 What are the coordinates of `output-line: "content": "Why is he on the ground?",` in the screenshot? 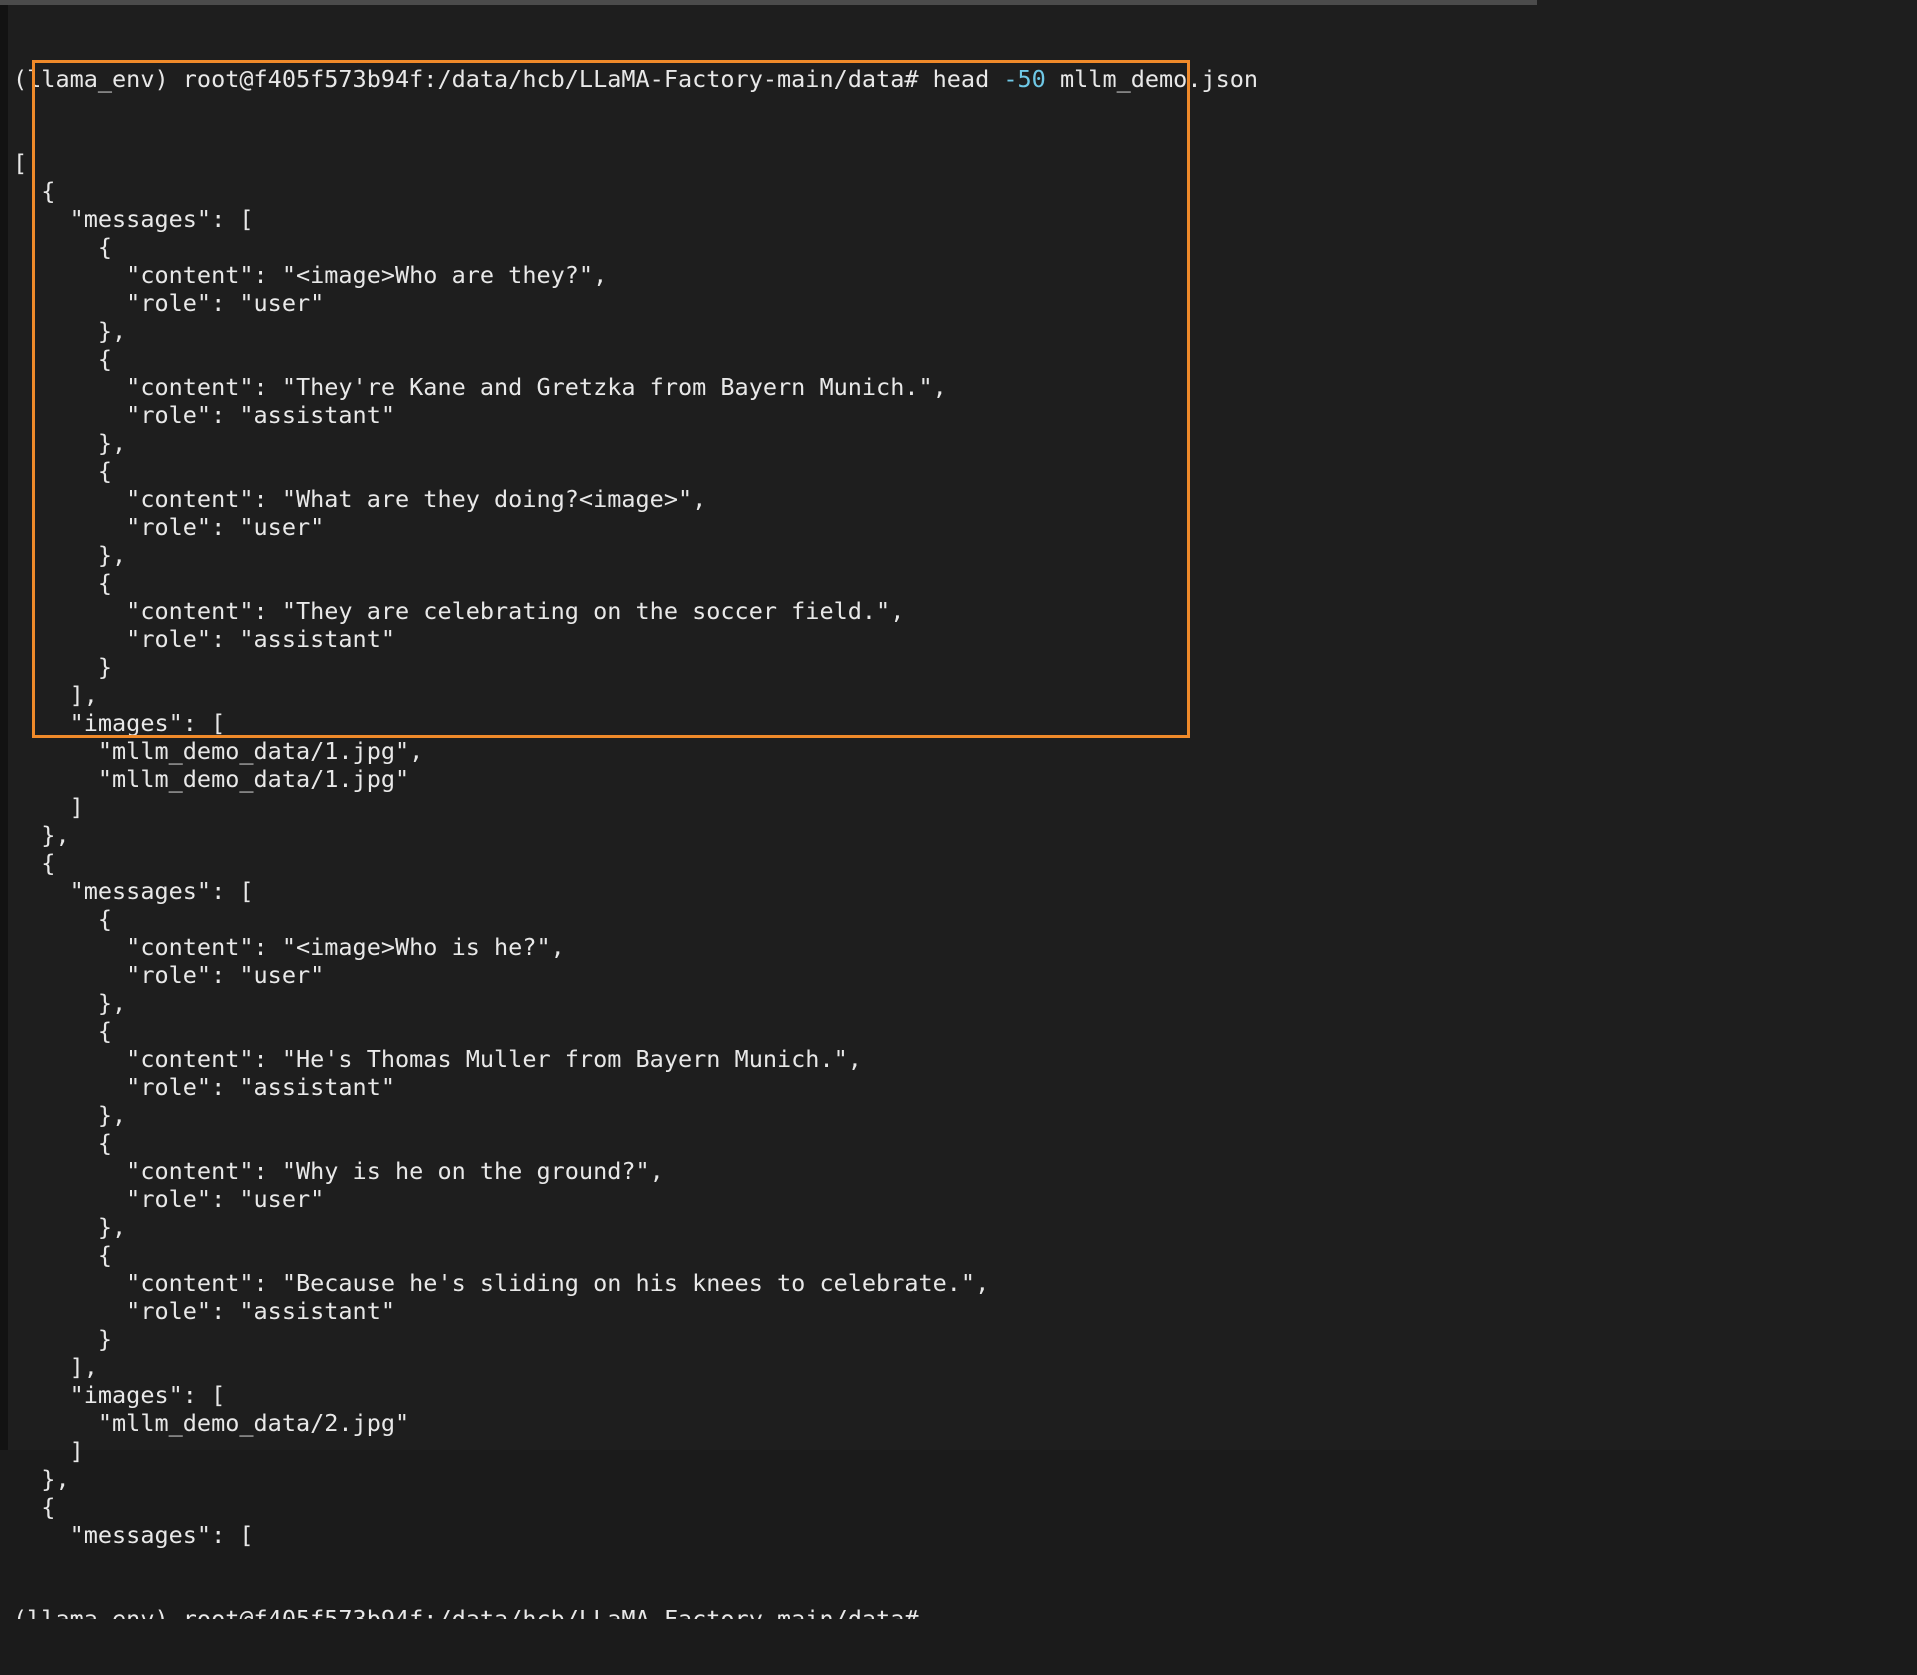 It's located at (338, 1171).